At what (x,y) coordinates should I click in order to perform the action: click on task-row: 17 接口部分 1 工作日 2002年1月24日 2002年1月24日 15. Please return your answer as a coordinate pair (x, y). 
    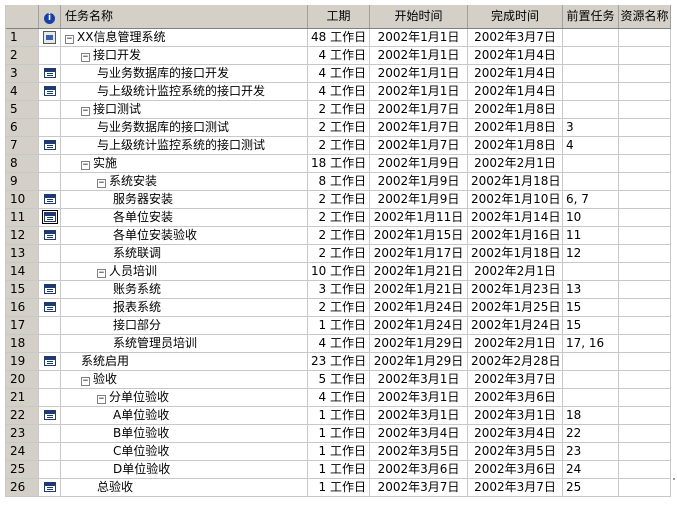
    Looking at the image, I should click on (338, 326).